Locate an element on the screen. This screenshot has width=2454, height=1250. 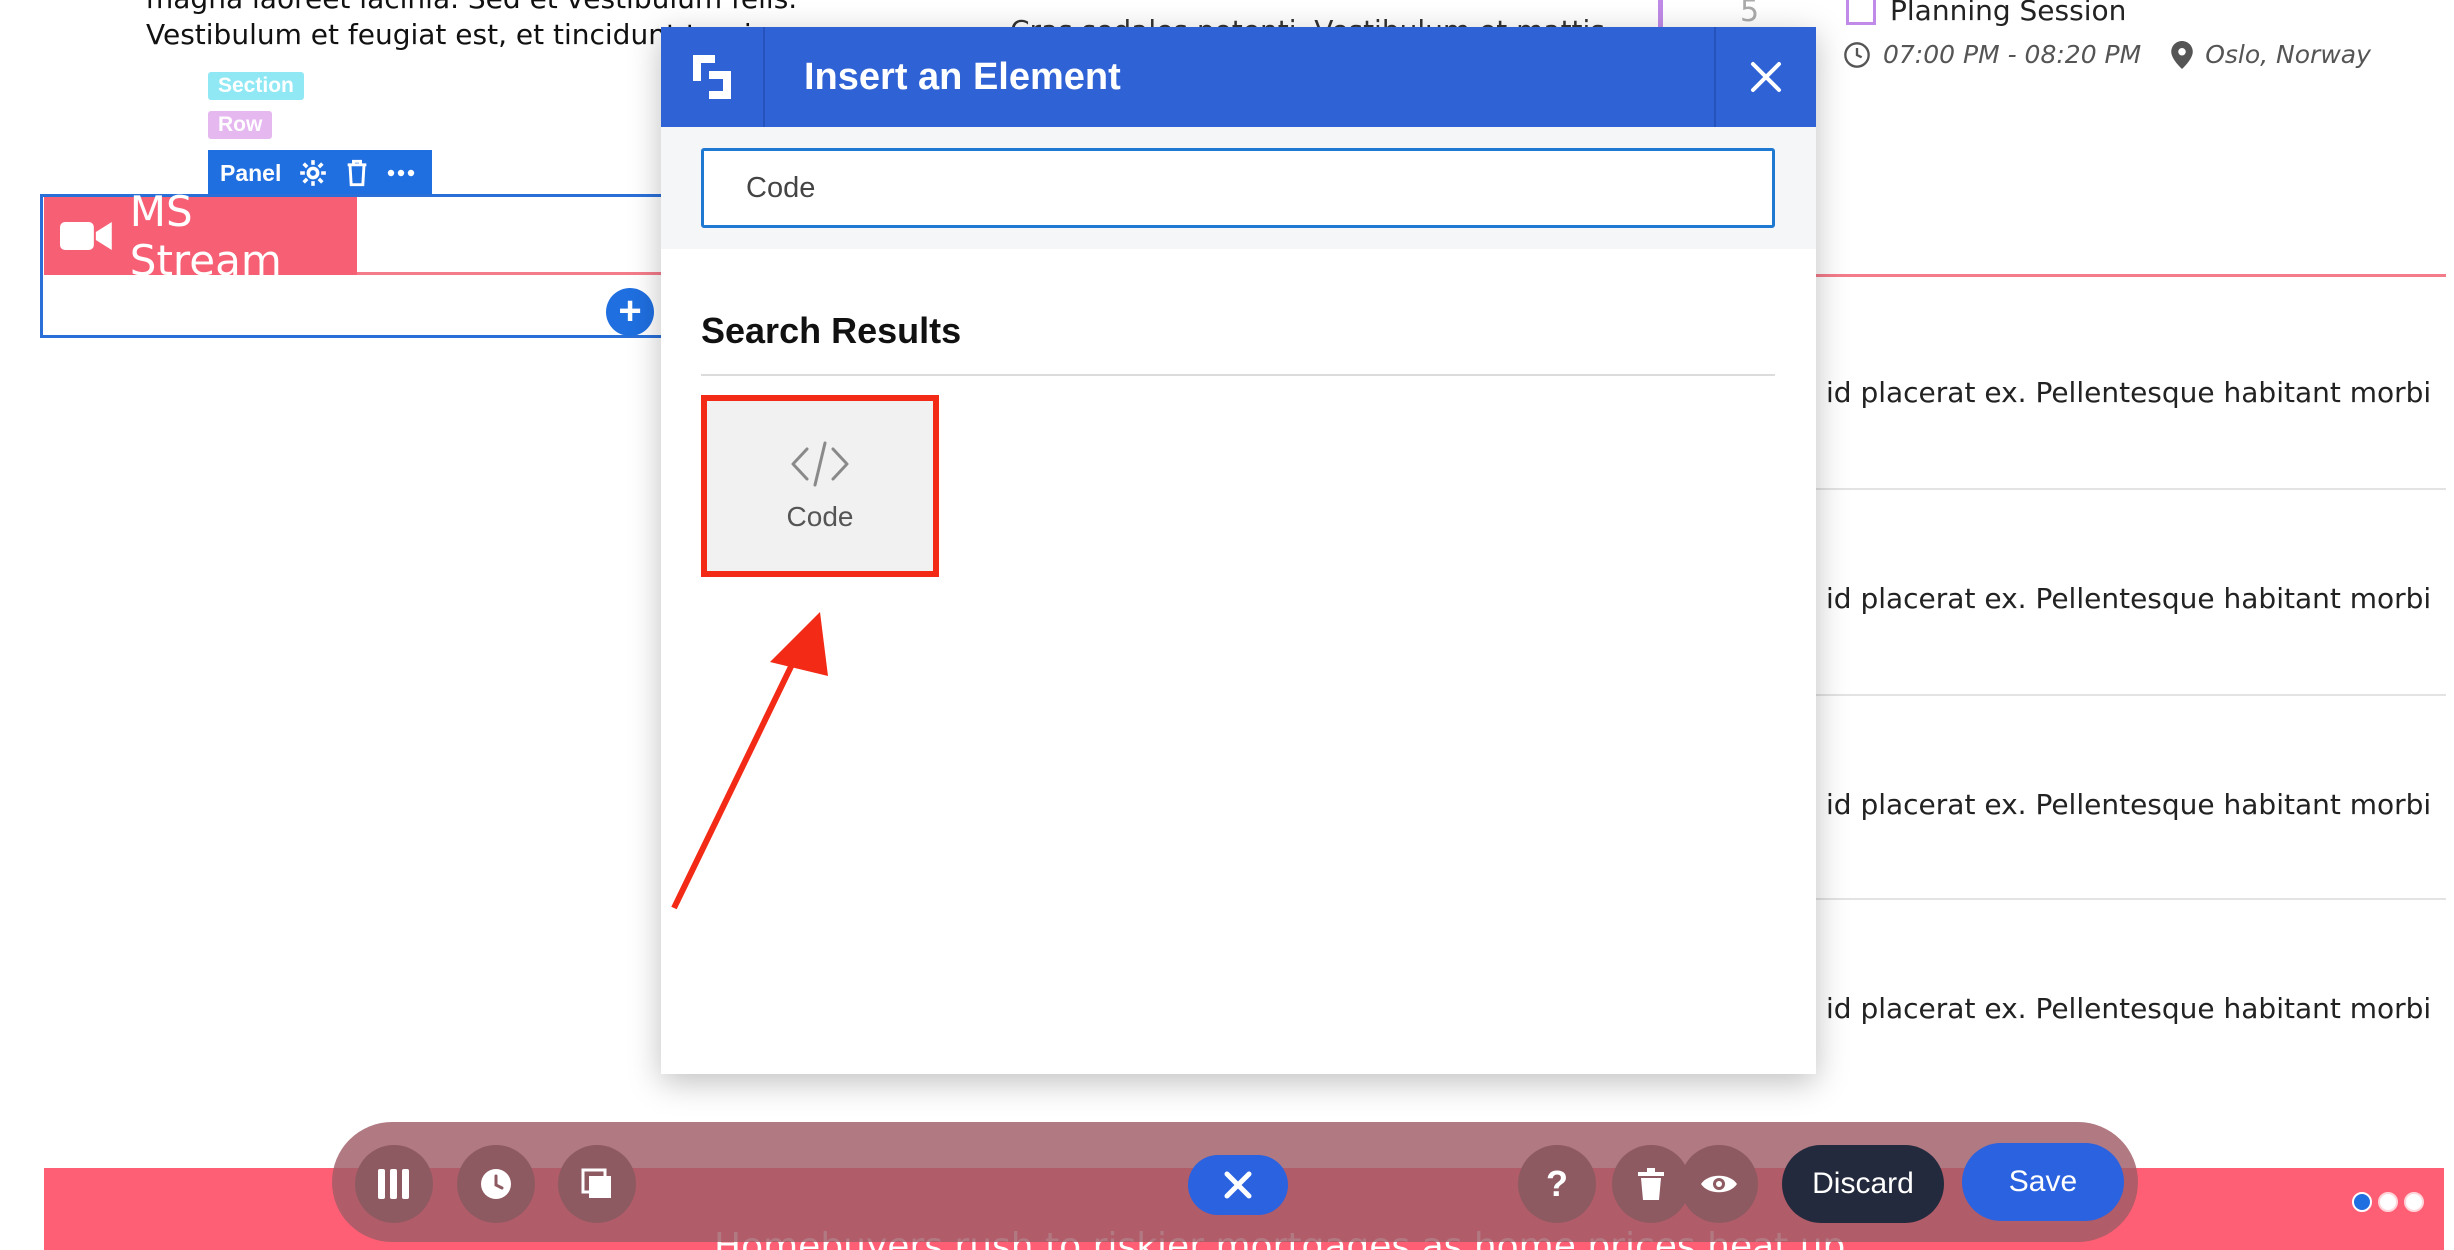
builder-toolbar: ? Discard Save is located at coordinates (1235, 1182).